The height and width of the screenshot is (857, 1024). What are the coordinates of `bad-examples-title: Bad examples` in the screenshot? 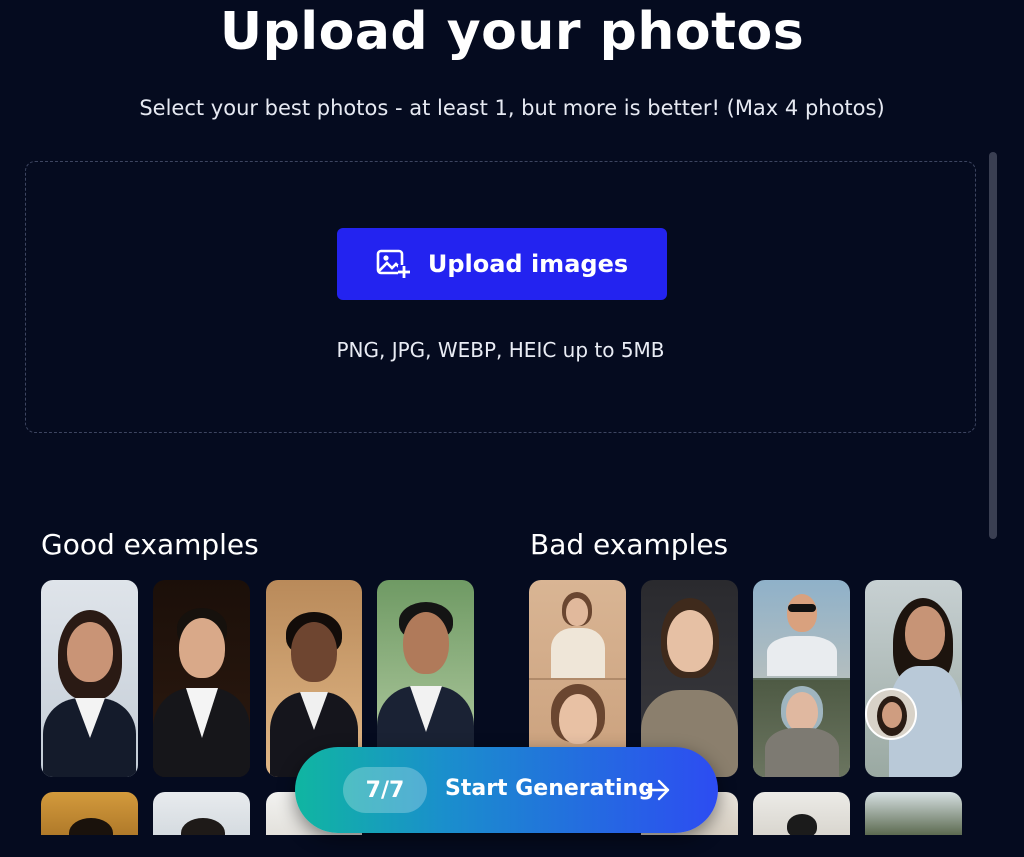 It's located at (629, 544).